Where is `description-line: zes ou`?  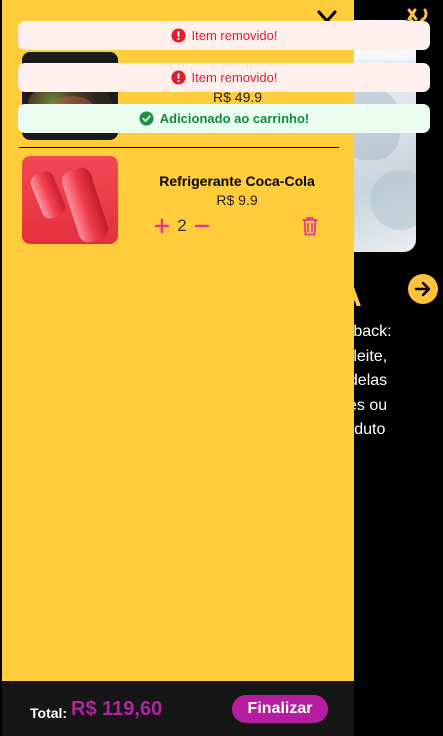 description-line: zes ou is located at coordinates (364, 405).